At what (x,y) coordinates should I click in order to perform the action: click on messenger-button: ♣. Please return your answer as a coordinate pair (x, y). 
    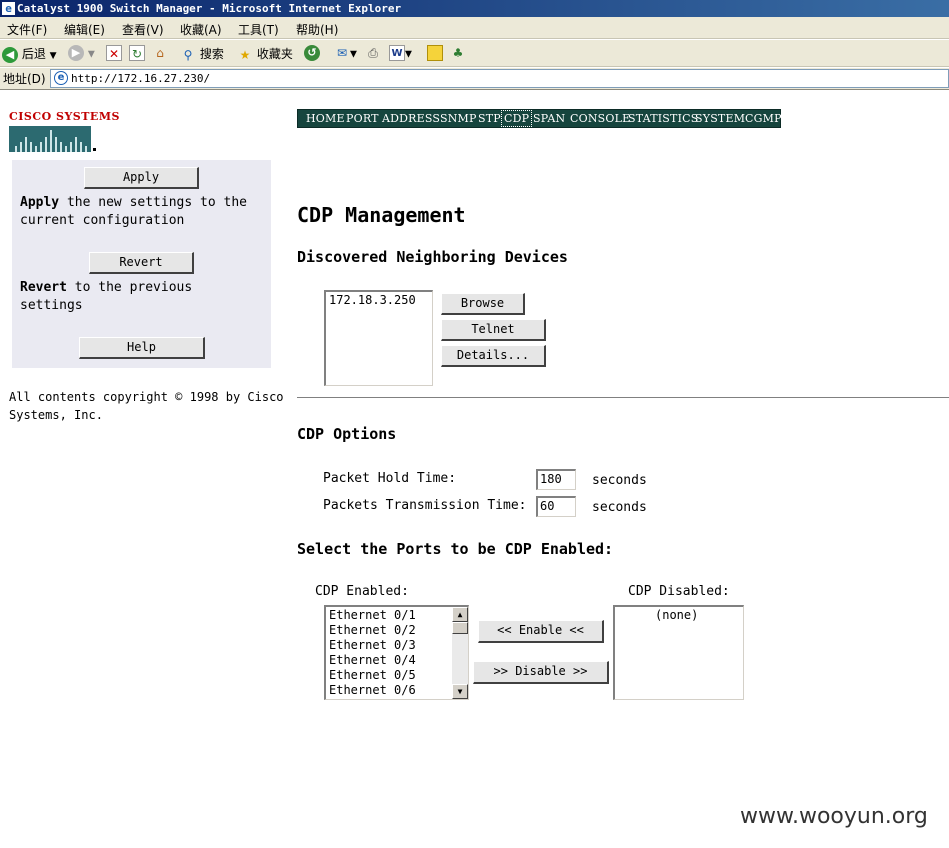
    Looking at the image, I should click on (458, 53).